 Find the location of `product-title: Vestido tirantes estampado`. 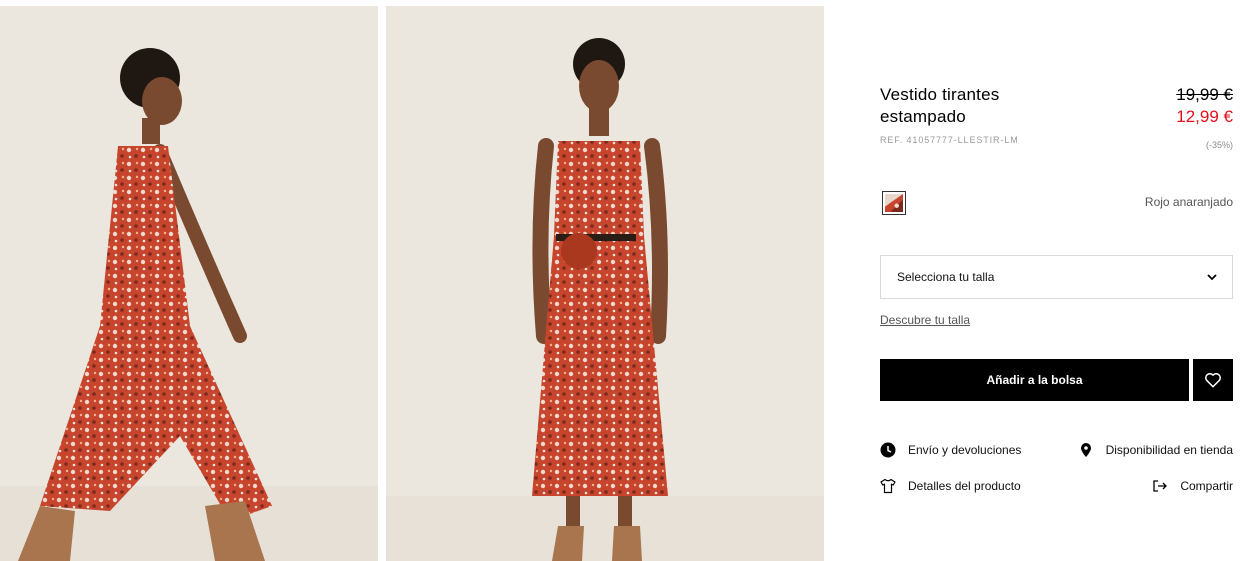

product-title: Vestido tirantes estampado is located at coordinates (940, 105).